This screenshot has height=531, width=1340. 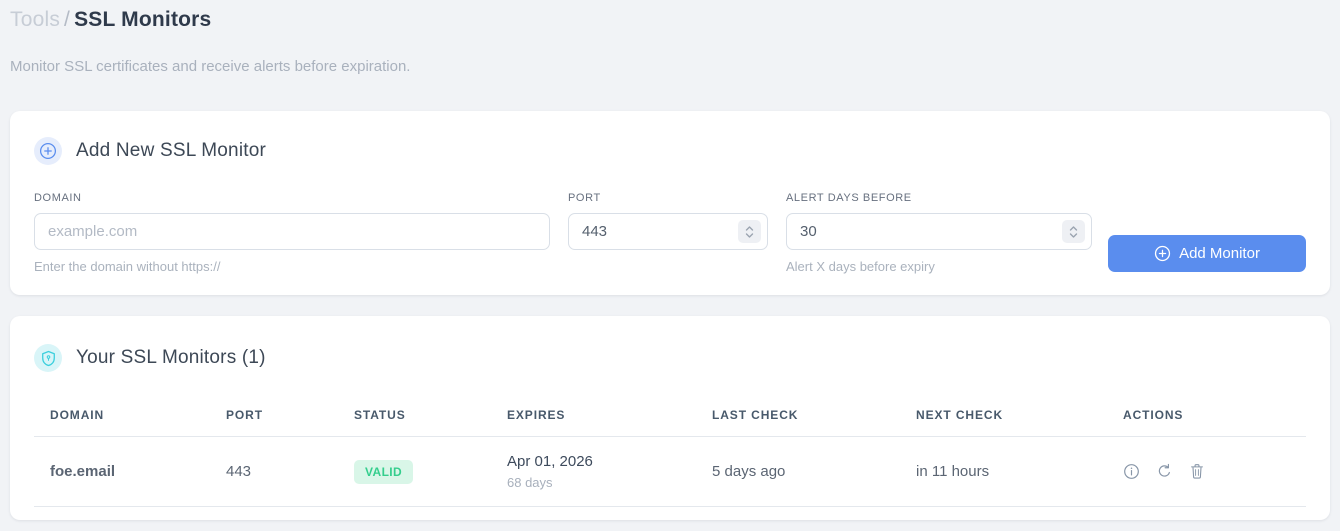 What do you see at coordinates (384, 471) in the screenshot?
I see `status-badge: VALID` at bounding box center [384, 471].